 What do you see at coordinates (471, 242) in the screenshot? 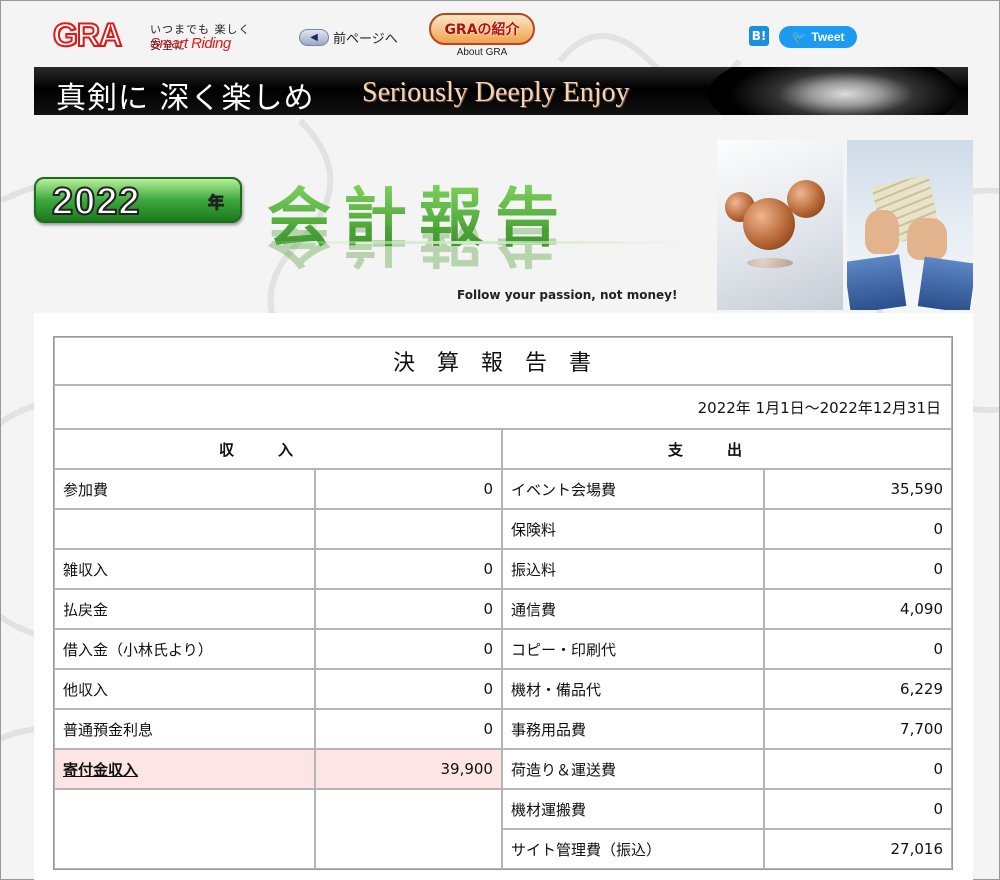
I see `title-divider` at bounding box center [471, 242].